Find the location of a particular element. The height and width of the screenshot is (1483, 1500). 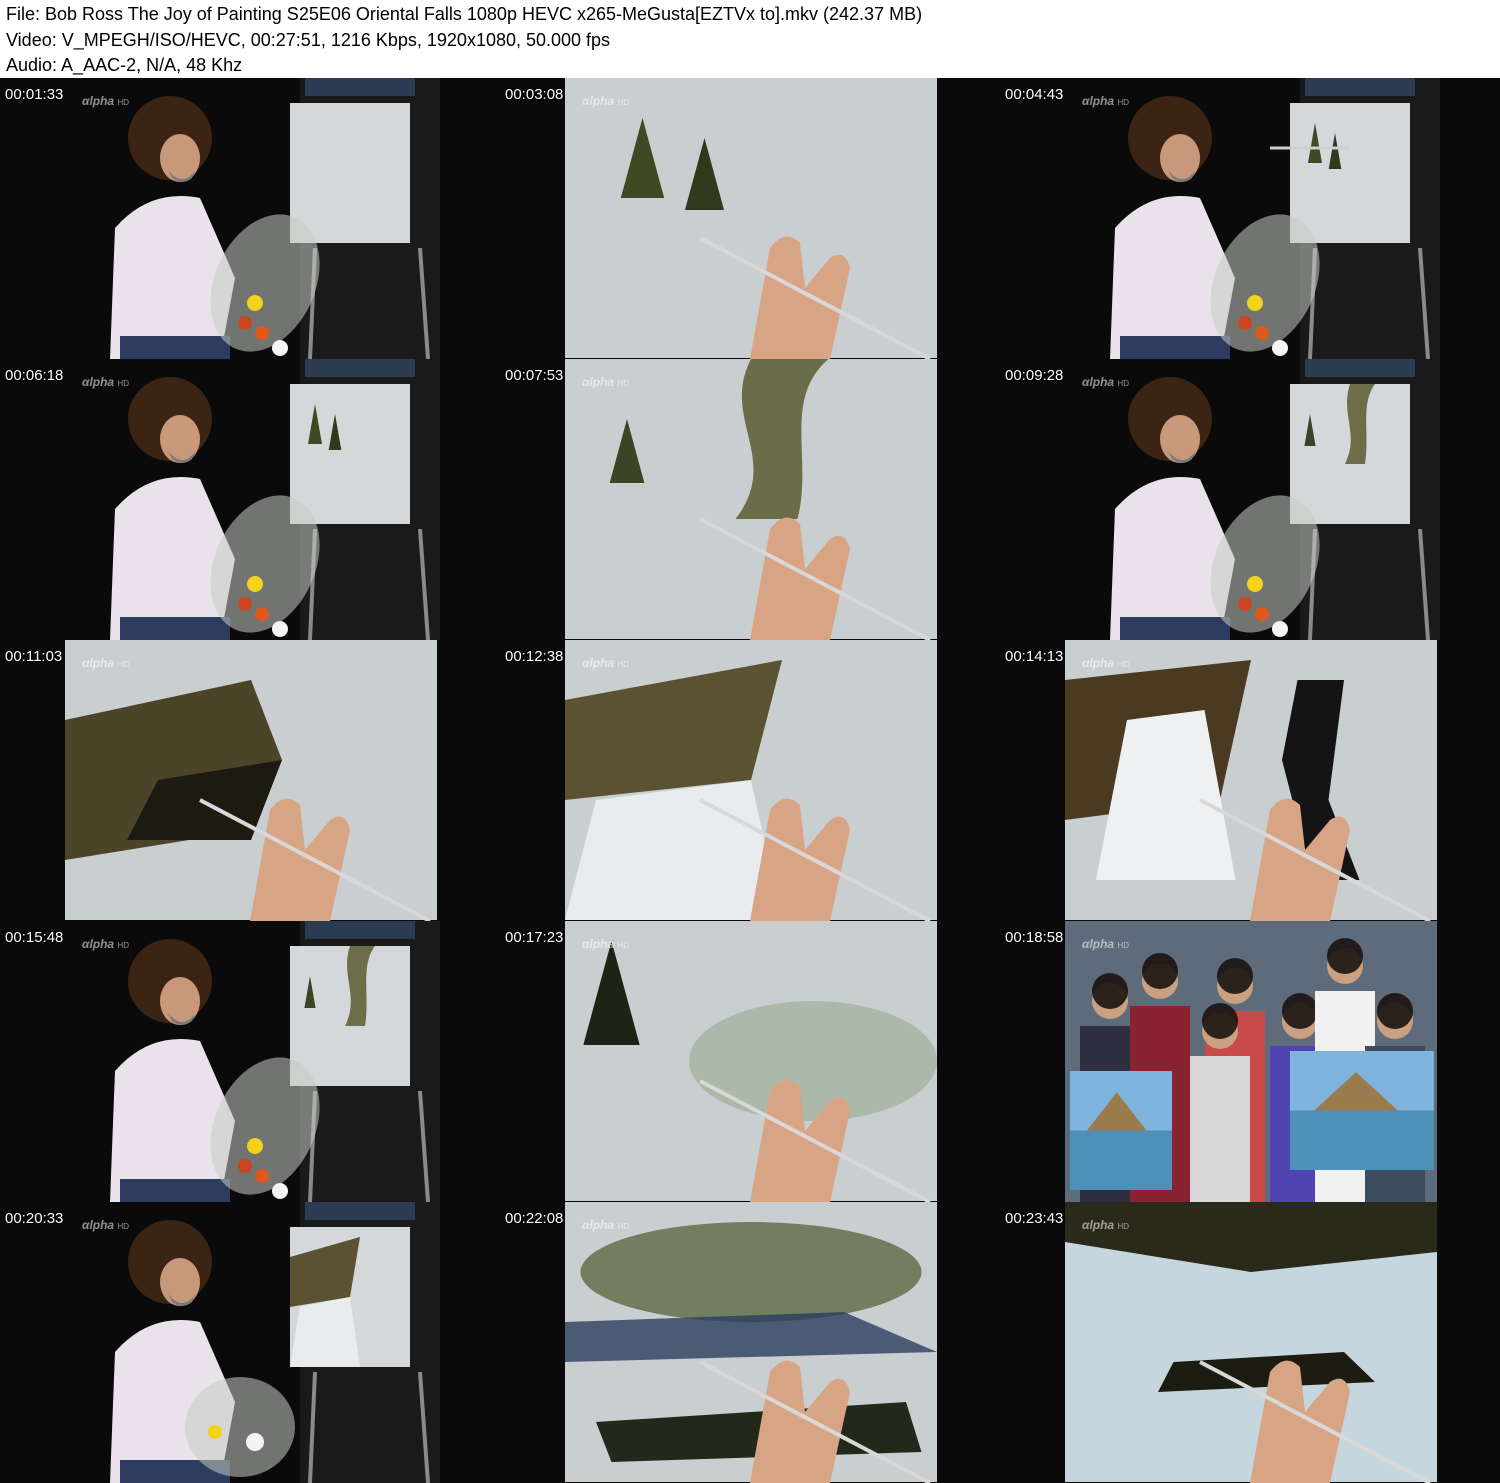

video-thumbnail: 00:23:43 αlpha HD is located at coordinates (1250, 1342).